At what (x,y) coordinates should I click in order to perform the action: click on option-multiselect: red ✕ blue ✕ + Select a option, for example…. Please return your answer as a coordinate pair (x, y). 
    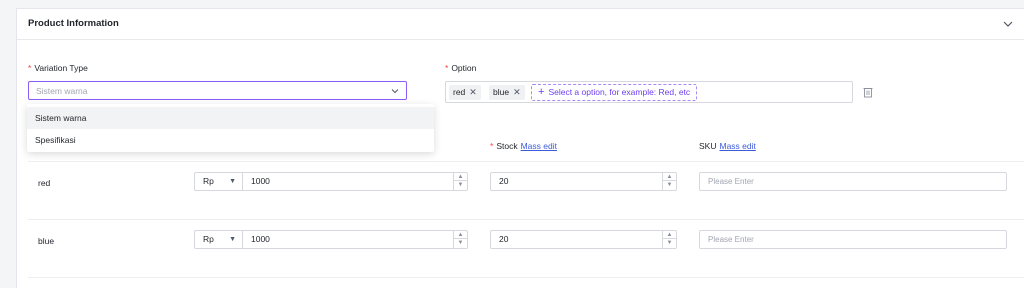
    Looking at the image, I should click on (649, 92).